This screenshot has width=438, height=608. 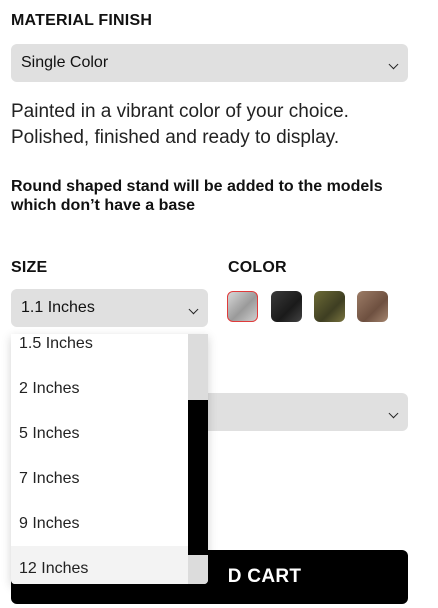 I want to click on note-line-2: which don’t have a base, so click(x=103, y=205).